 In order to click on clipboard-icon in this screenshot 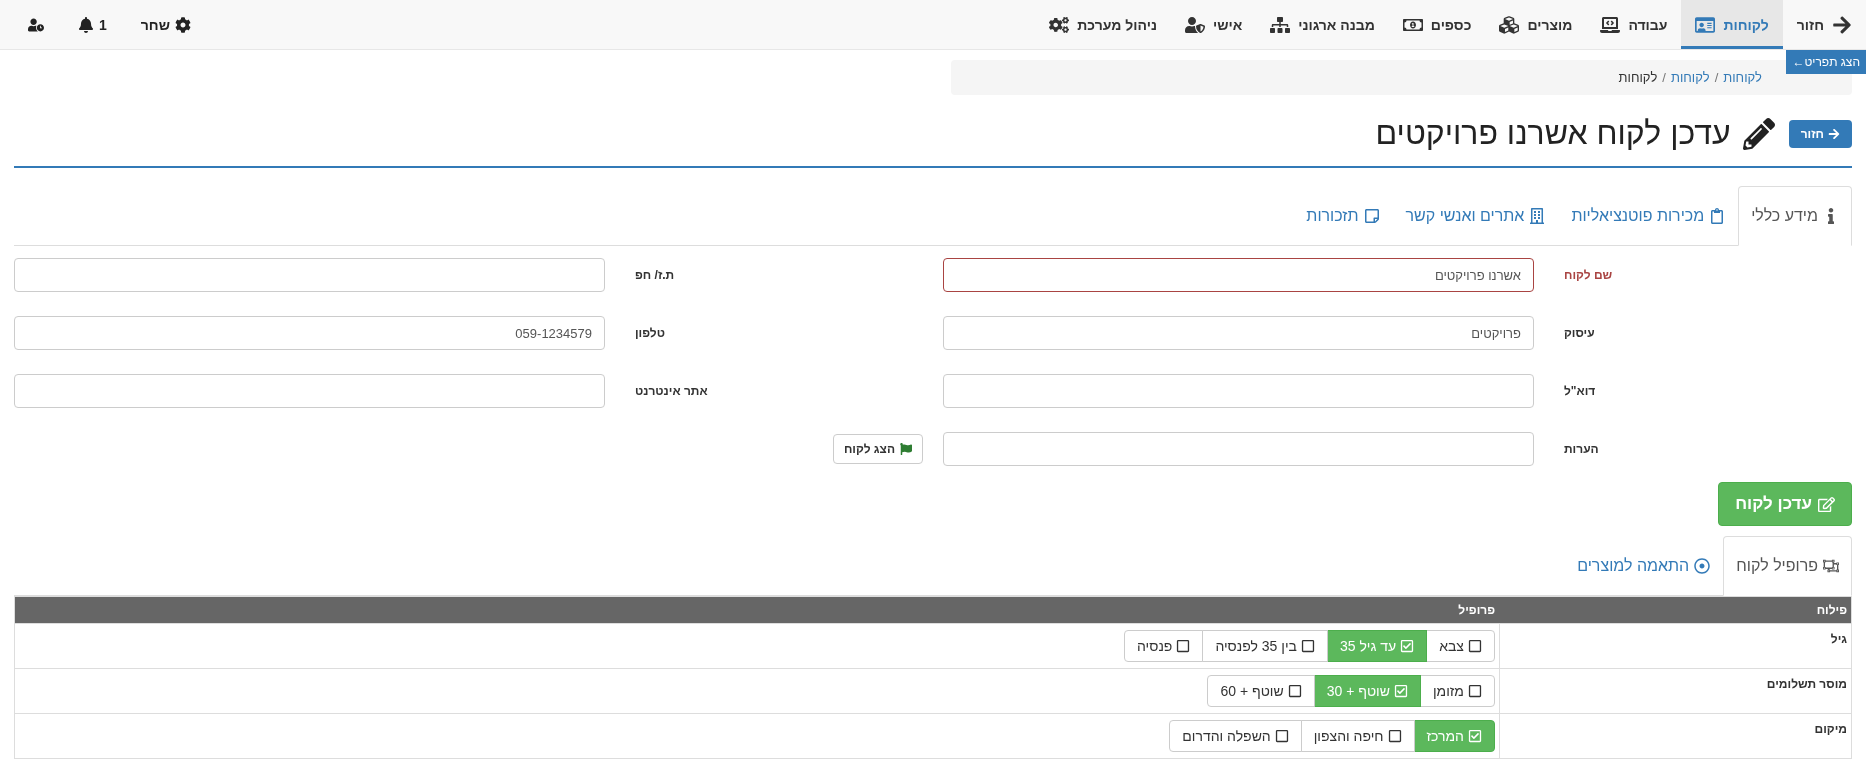, I will do `click(1717, 216)`.